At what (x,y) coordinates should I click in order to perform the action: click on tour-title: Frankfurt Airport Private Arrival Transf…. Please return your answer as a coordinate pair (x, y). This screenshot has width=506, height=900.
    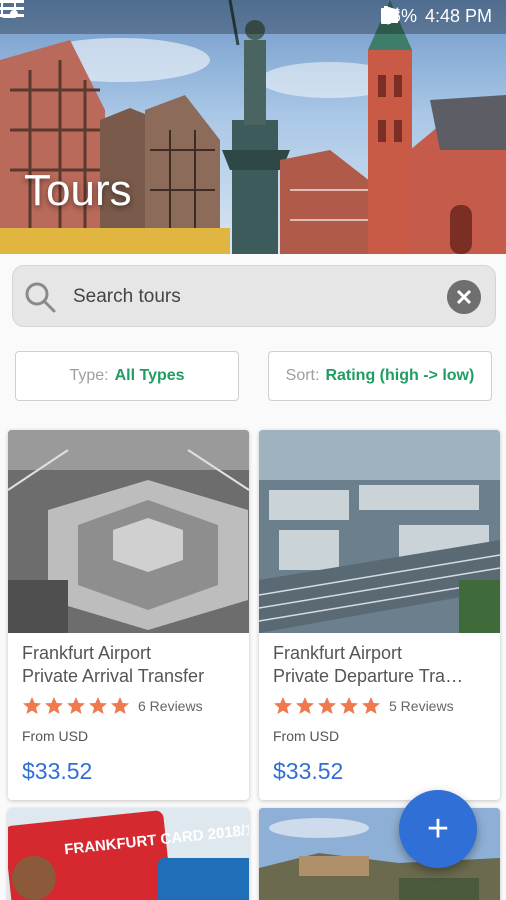
    Looking at the image, I should click on (130, 665).